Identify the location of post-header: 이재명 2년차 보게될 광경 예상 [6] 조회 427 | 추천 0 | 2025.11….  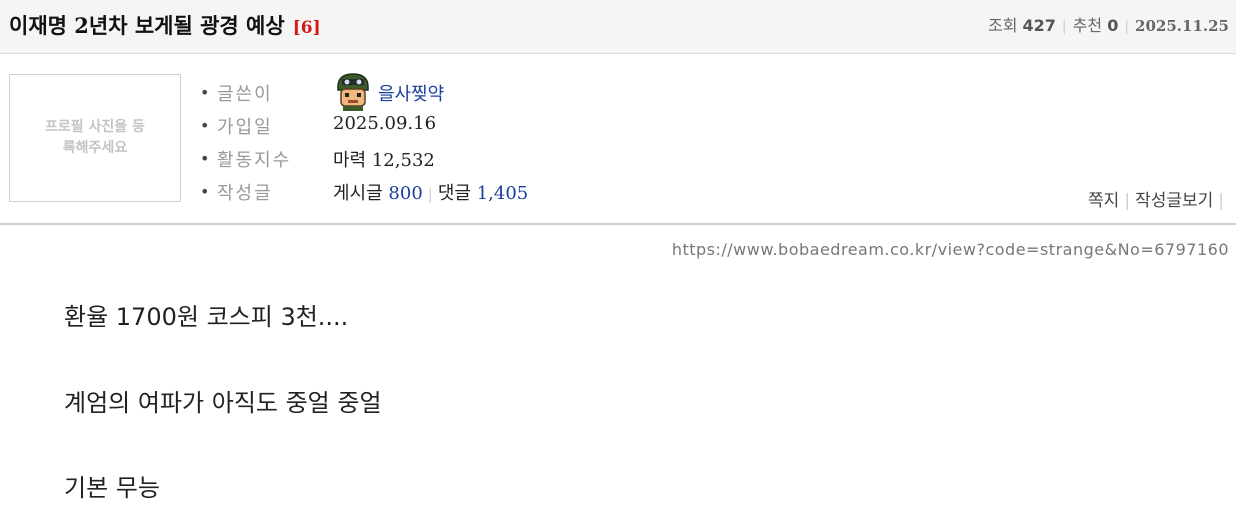
(618, 27).